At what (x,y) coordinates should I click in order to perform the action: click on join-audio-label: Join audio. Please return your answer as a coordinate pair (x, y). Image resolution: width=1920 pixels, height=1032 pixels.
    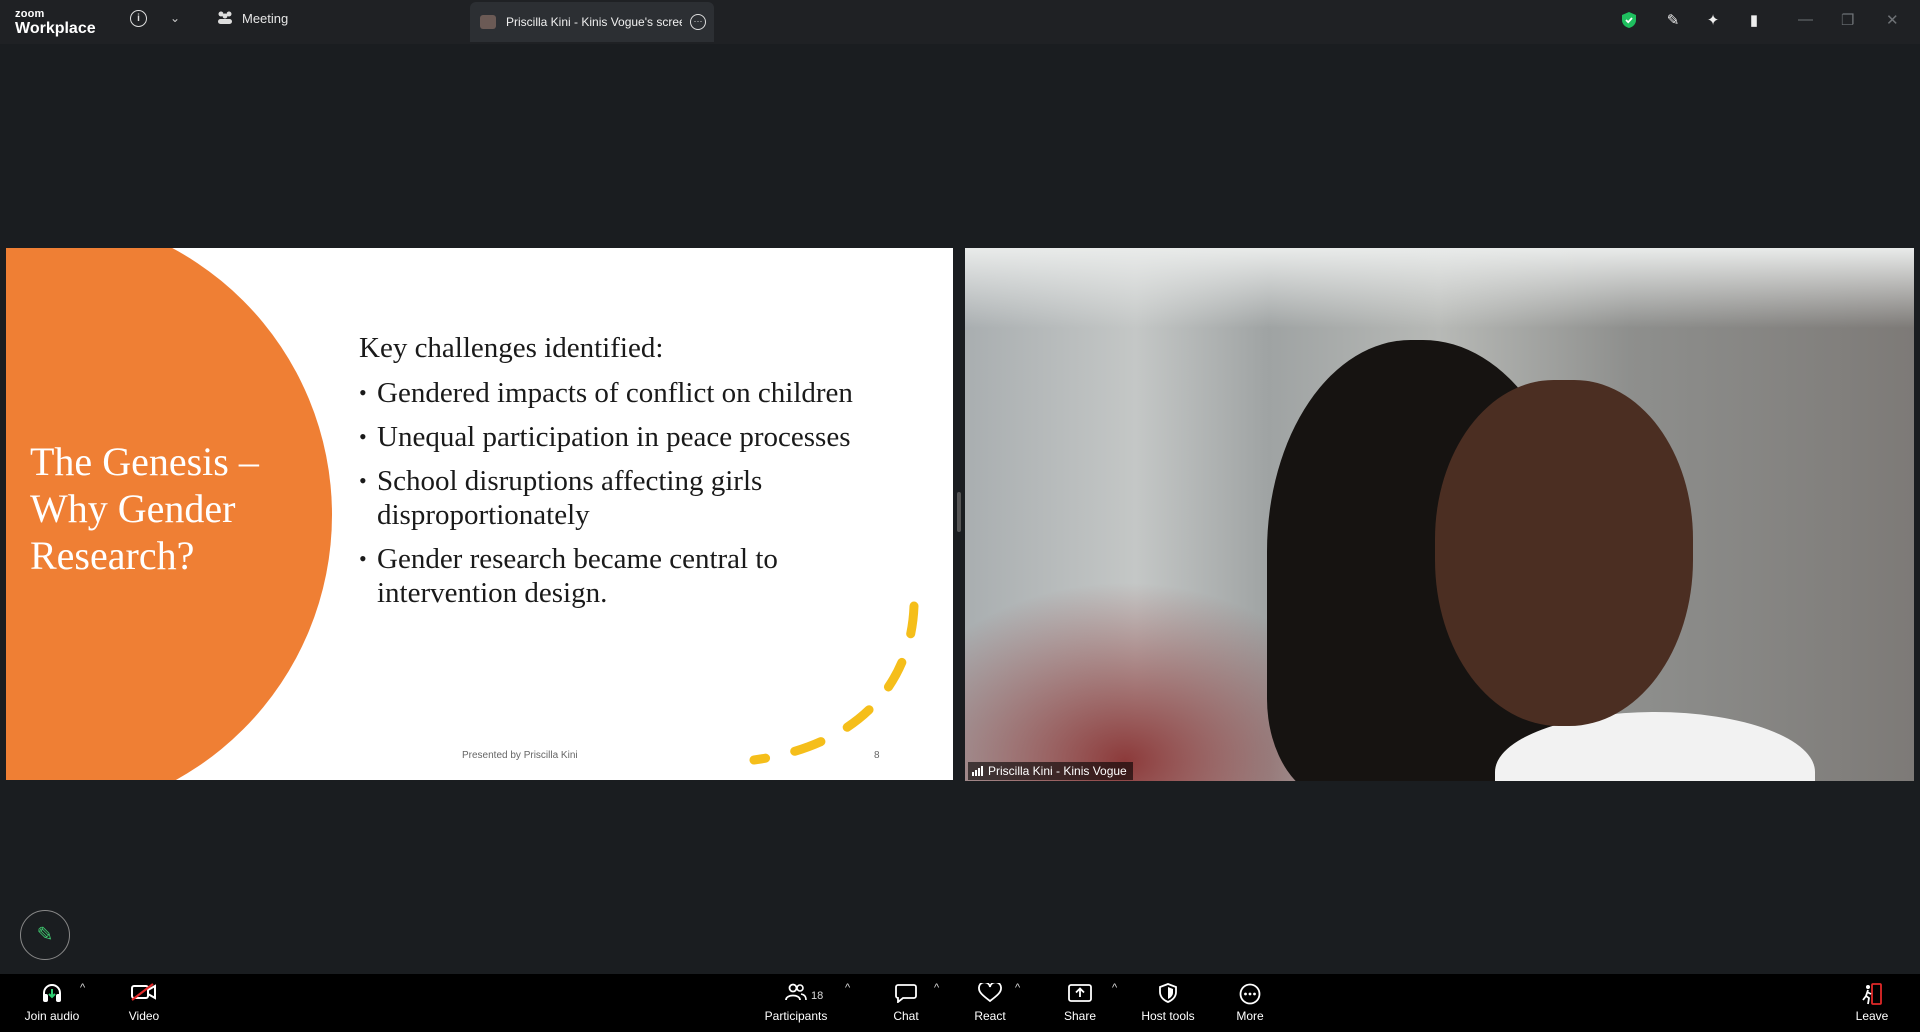
    Looking at the image, I should click on (52, 1016).